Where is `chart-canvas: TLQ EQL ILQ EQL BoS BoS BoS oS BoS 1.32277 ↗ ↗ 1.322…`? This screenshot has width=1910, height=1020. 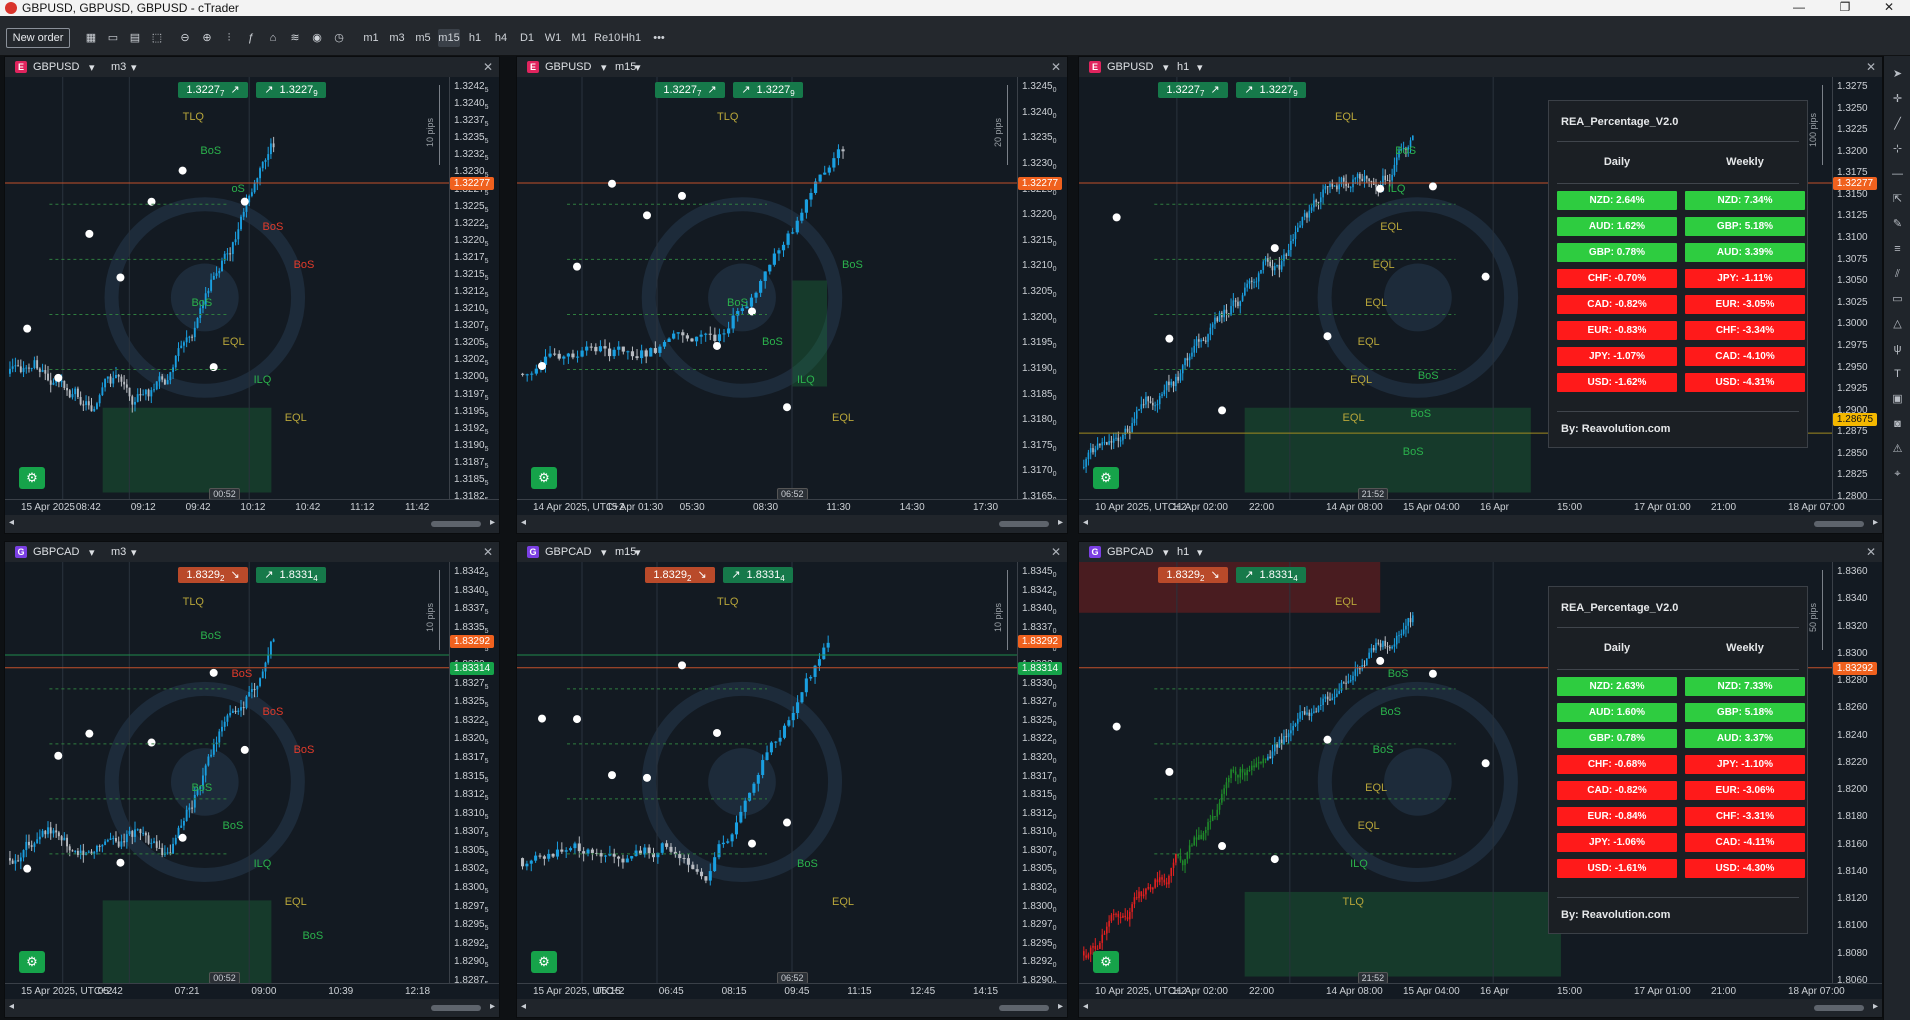 chart-canvas: TLQ EQL ILQ EQL BoS BoS BoS oS BoS 1.32277 ↗ ↗ 1.322… is located at coordinates (227, 289).